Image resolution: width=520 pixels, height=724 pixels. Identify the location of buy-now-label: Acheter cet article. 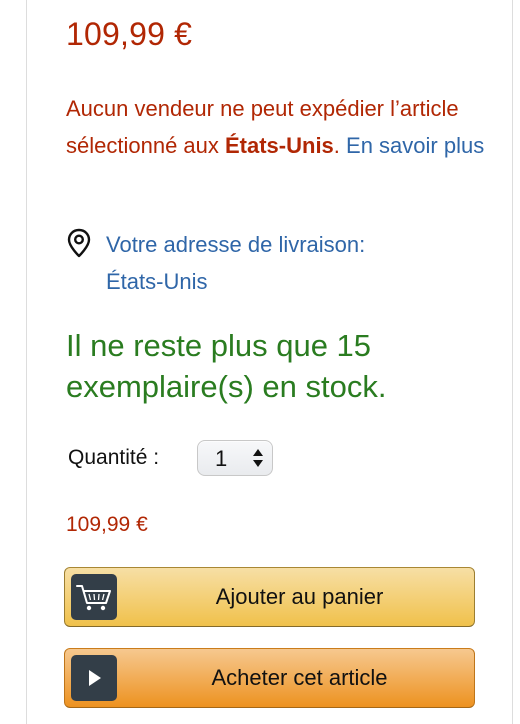
(299, 677).